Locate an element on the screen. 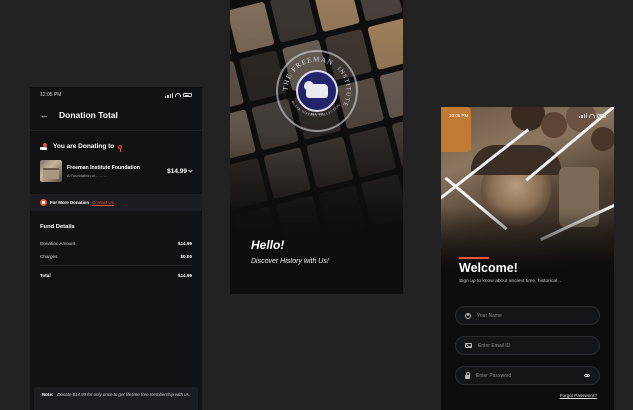  name-field: Your Name is located at coordinates (527, 315).